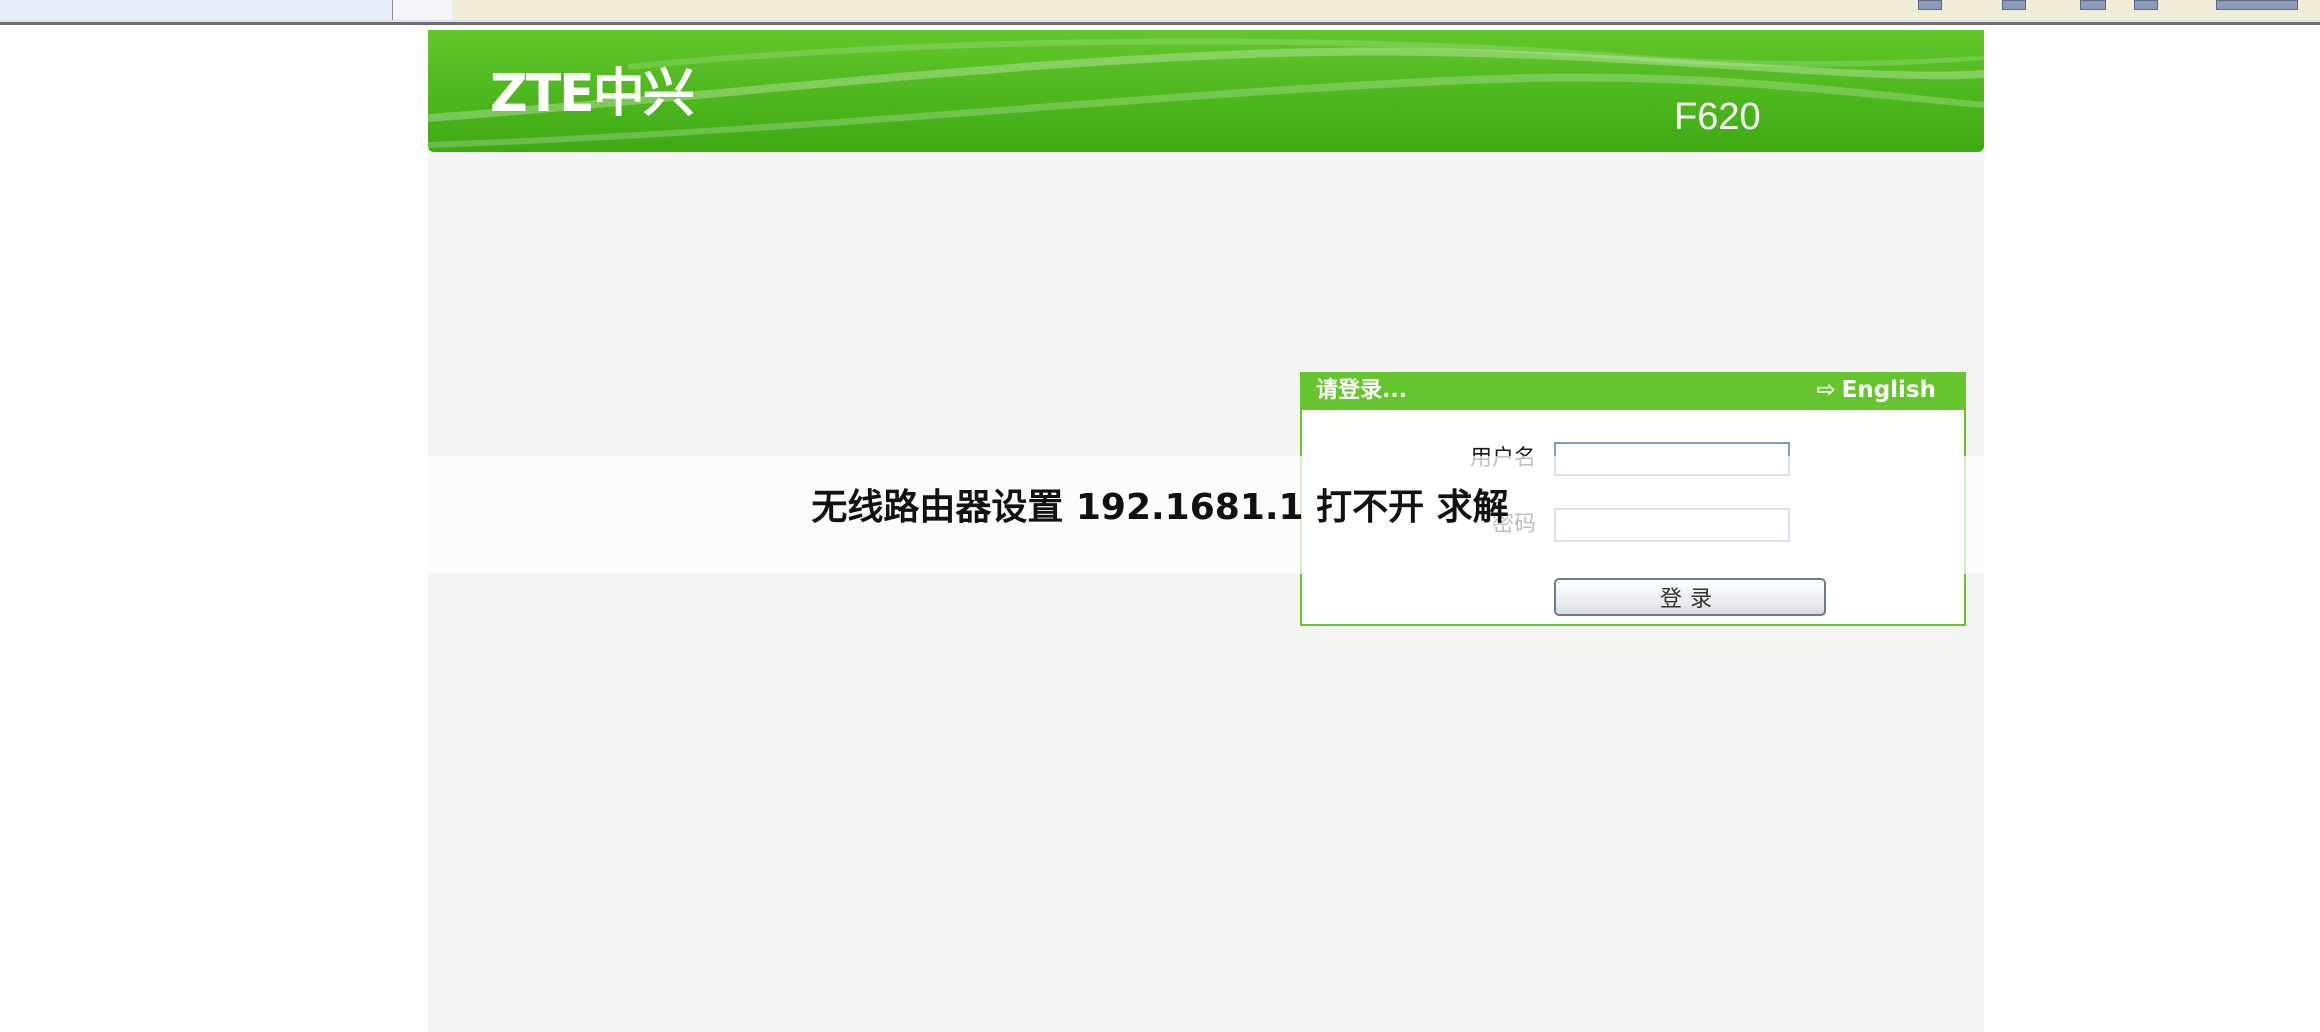  What do you see at coordinates (1633, 392) in the screenshot?
I see `login-header: 请登录... ⇨ English` at bounding box center [1633, 392].